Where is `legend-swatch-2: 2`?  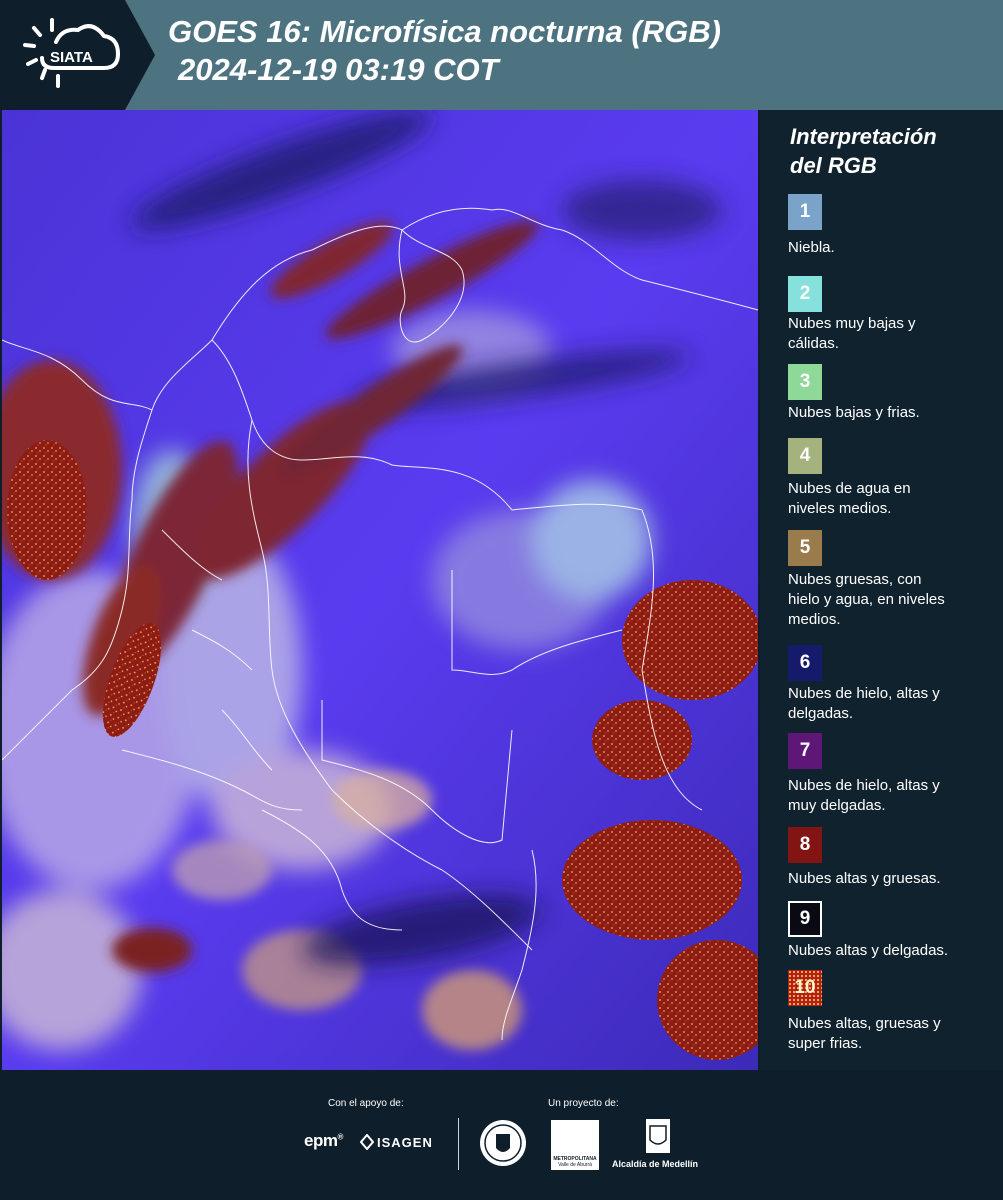 legend-swatch-2: 2 is located at coordinates (805, 294).